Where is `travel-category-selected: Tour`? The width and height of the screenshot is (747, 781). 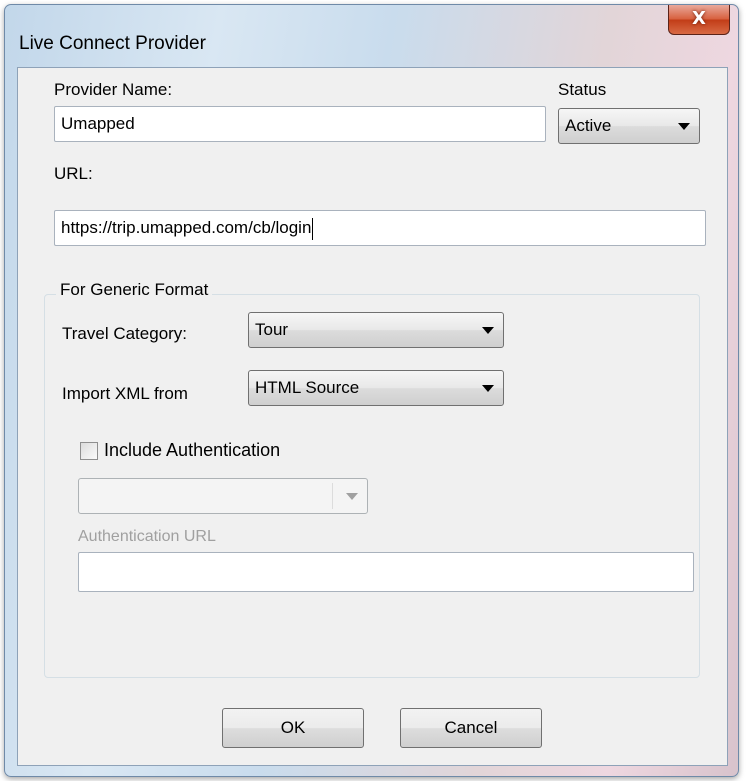 travel-category-selected: Tour is located at coordinates (272, 329).